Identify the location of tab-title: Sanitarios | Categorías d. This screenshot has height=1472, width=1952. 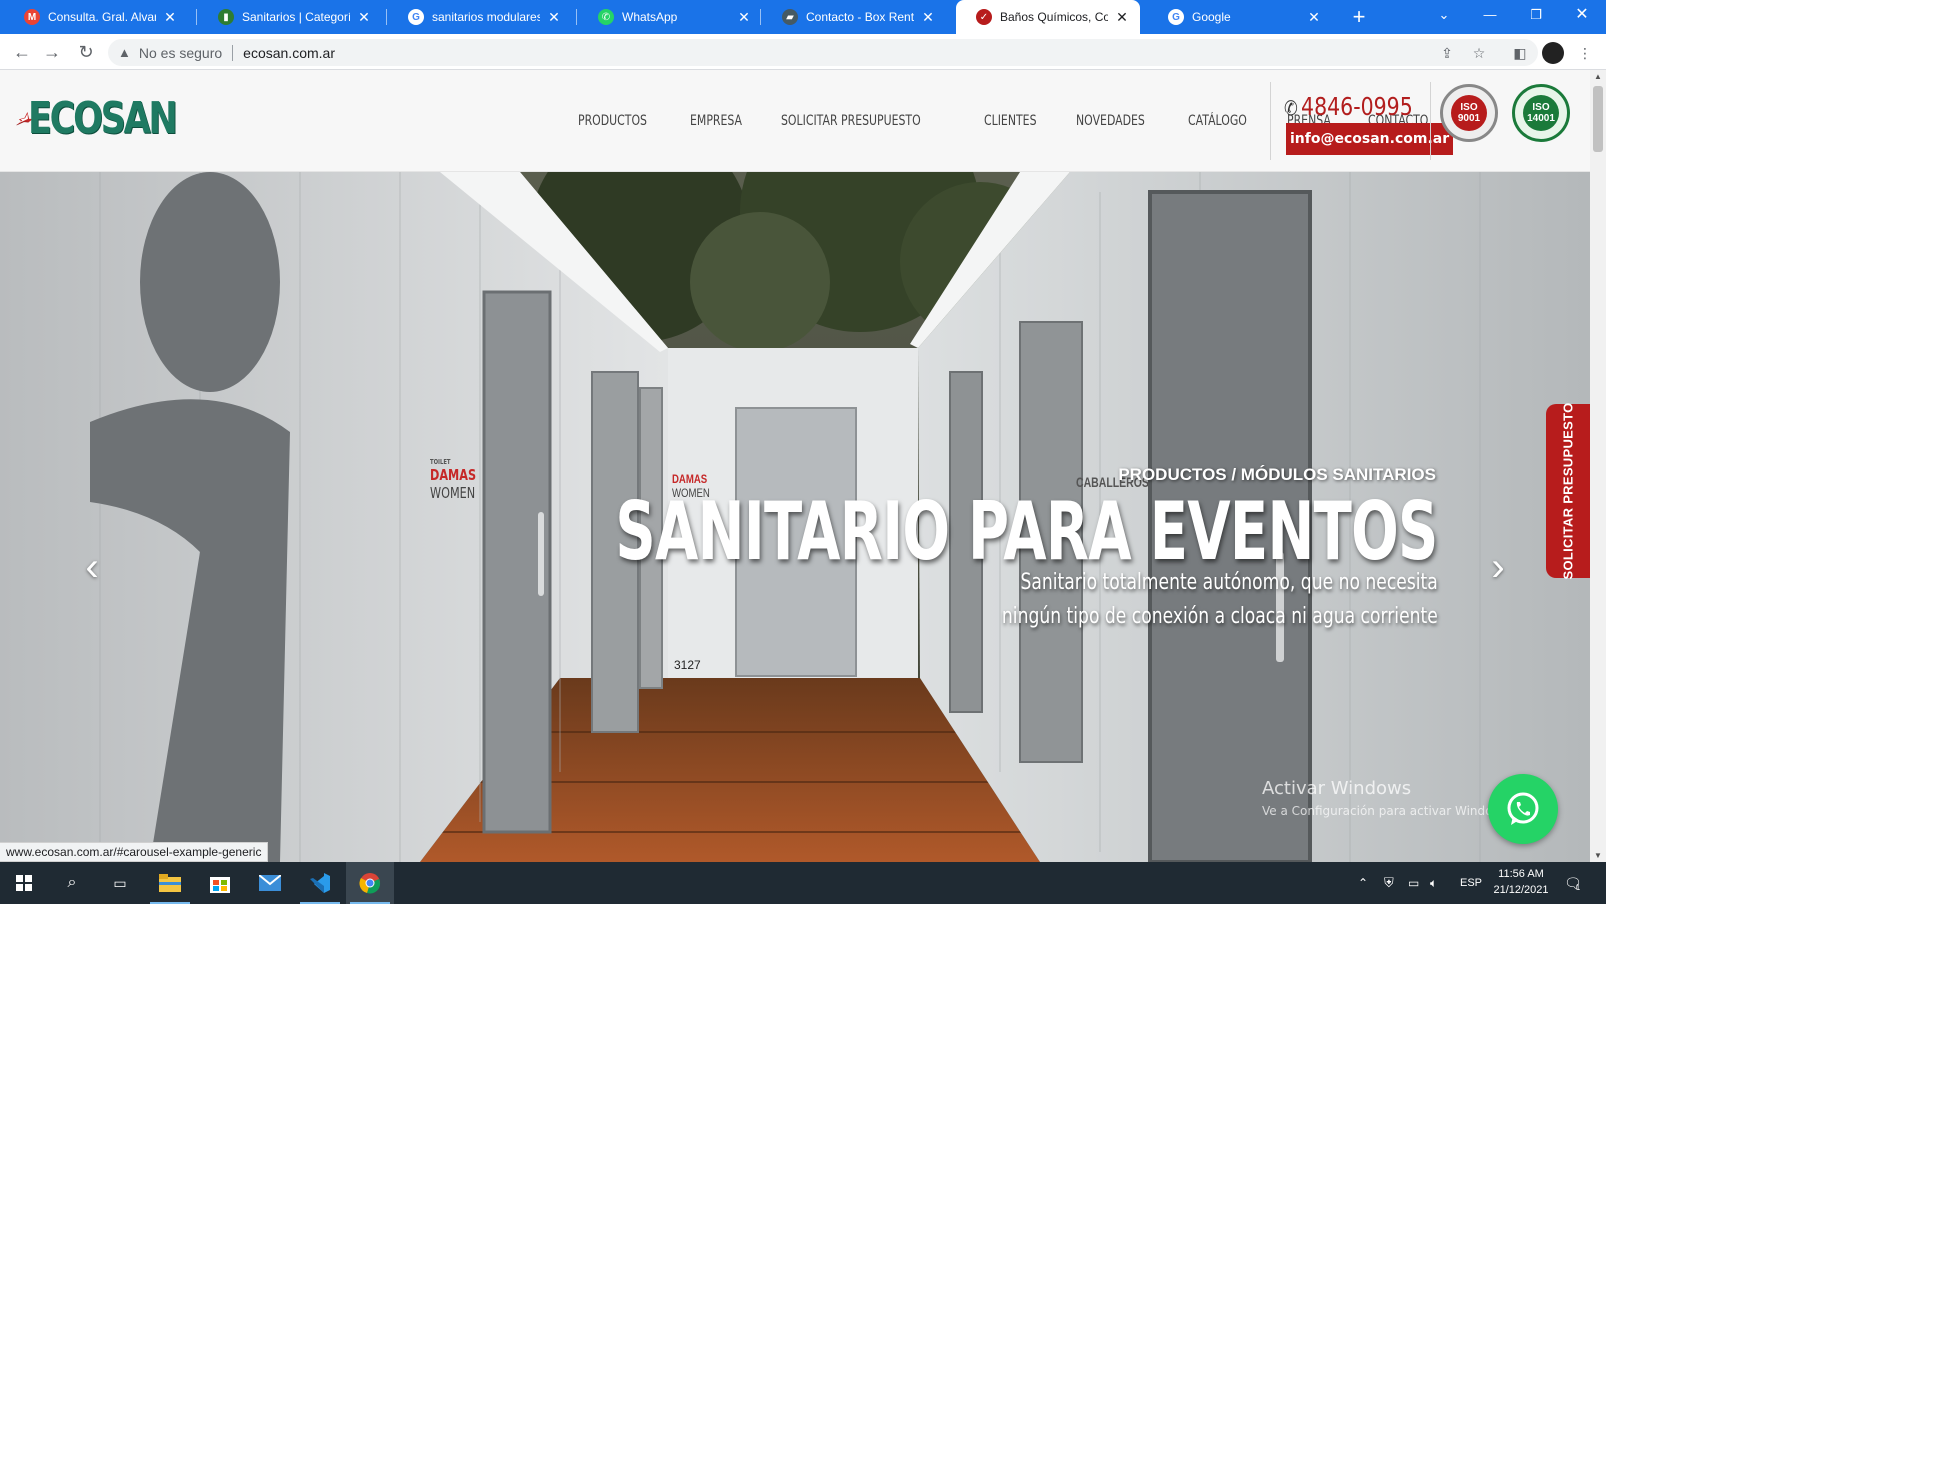
(296, 17).